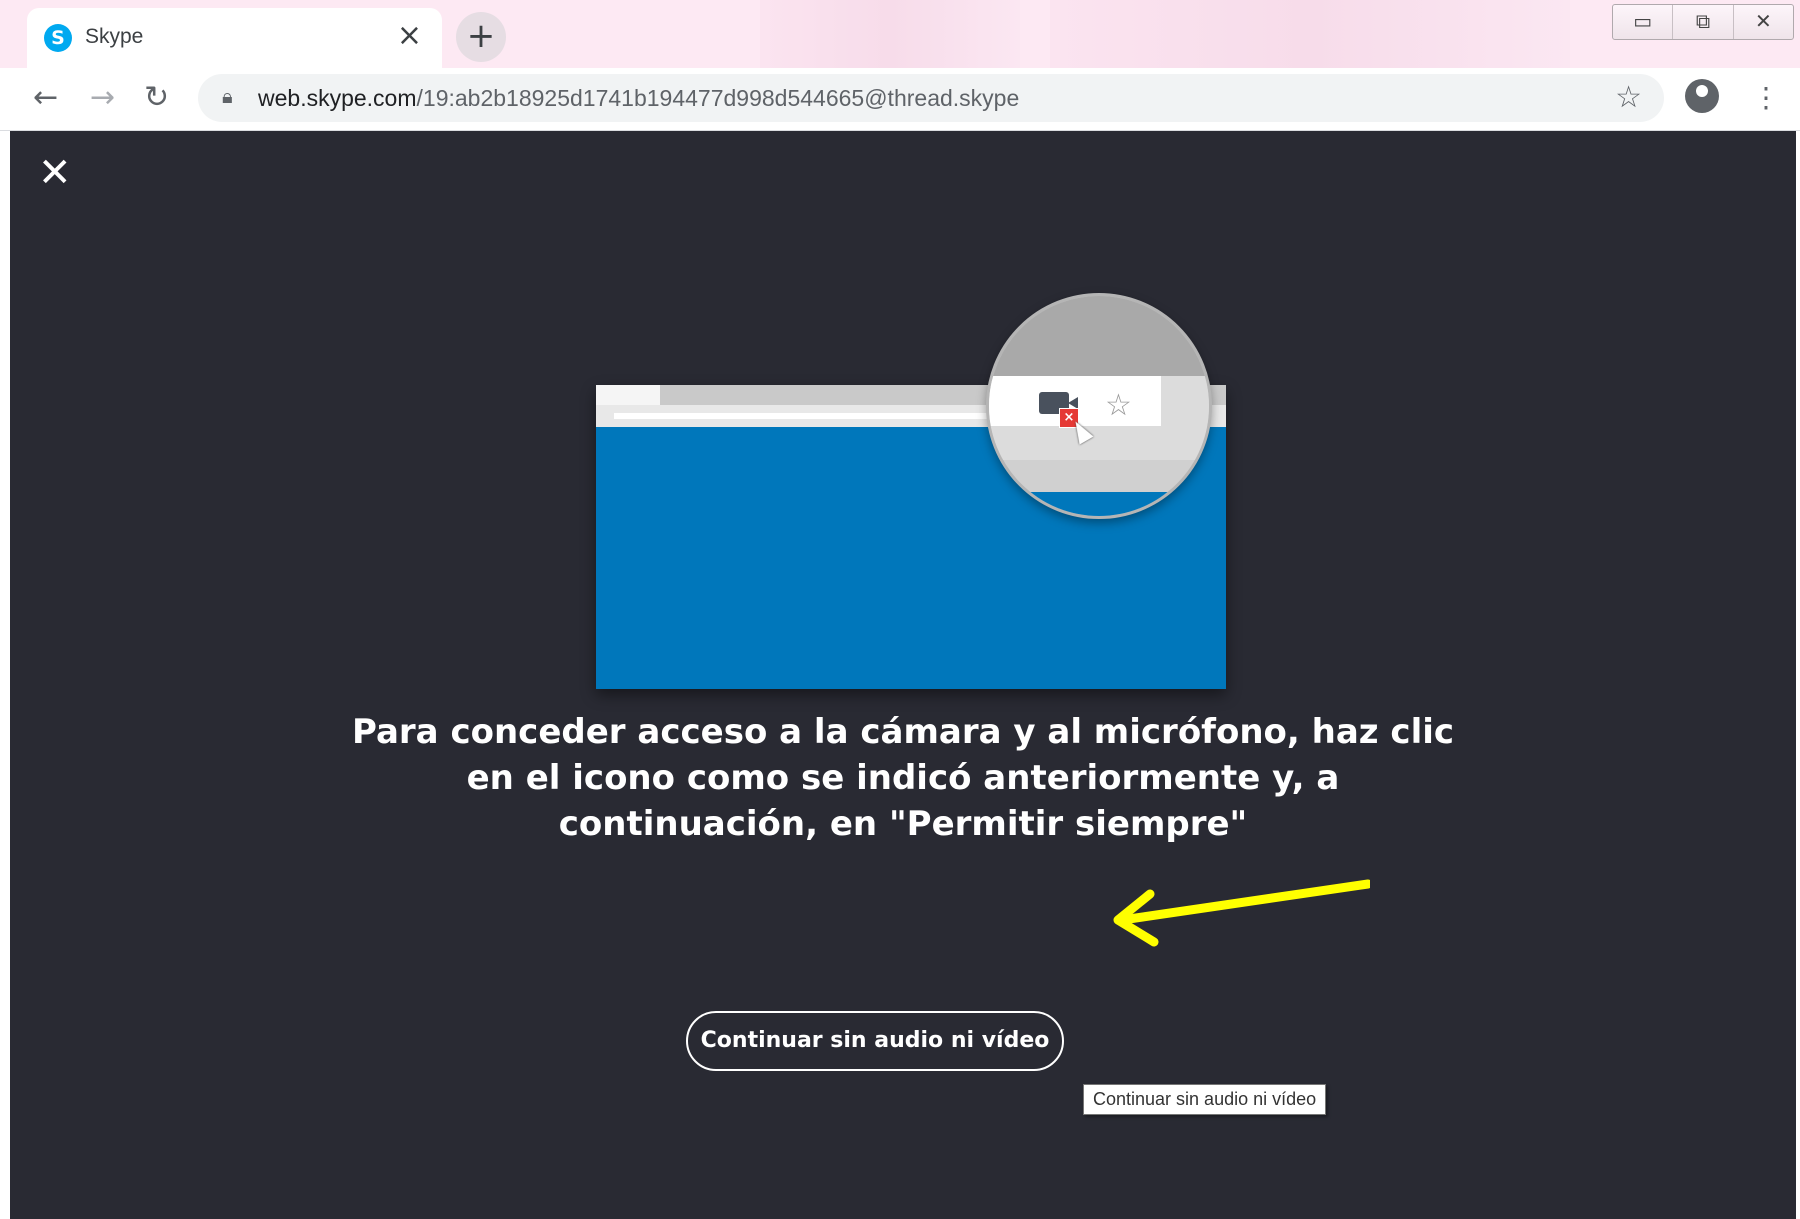  I want to click on browser-tab-skype: S Skype ×, so click(234, 39).